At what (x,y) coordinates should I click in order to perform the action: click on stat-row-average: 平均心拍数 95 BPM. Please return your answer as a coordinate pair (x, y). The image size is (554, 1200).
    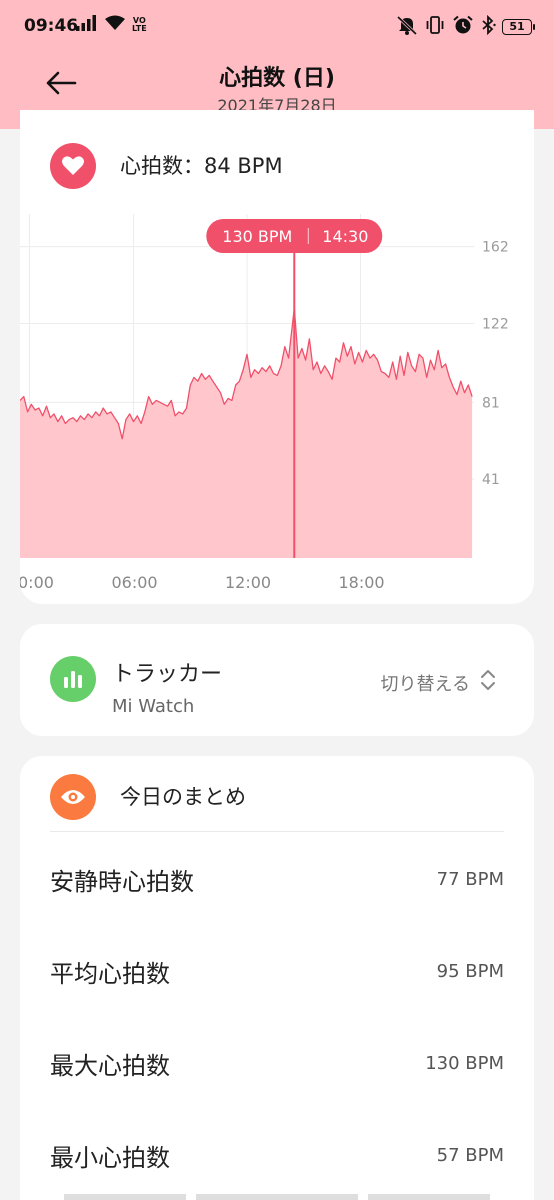
    Looking at the image, I should click on (277, 971).